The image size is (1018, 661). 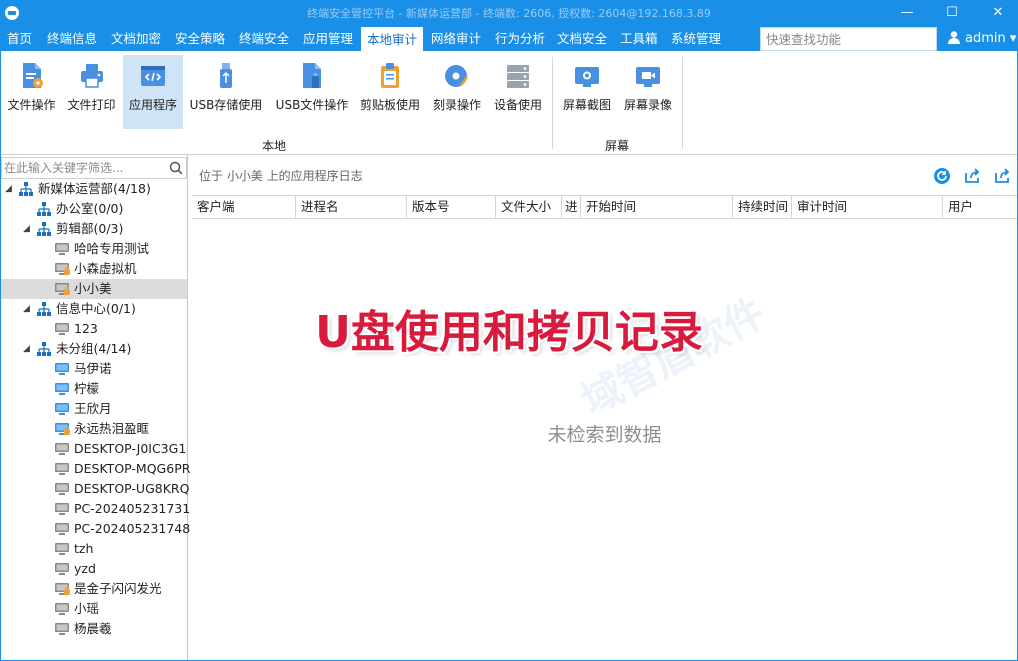 I want to click on tree-node-terminal: 马伊诺, so click(x=94, y=369).